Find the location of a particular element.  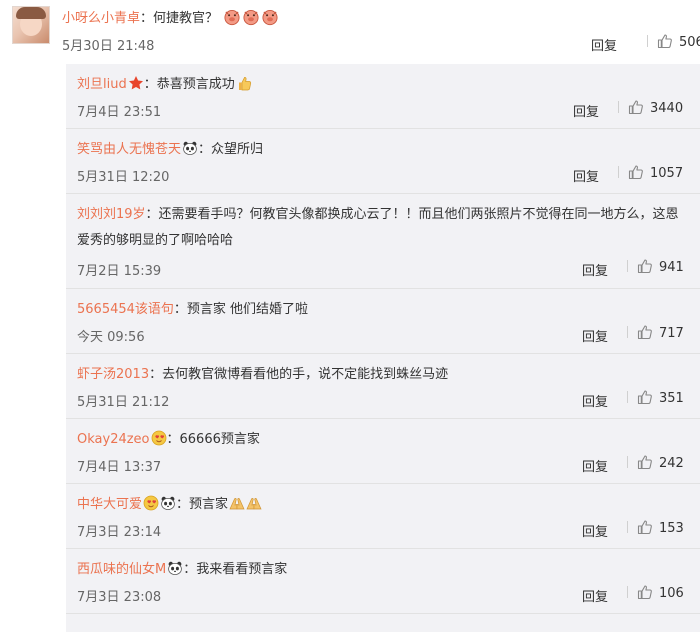

reply-text: ：66666预言家 is located at coordinates (213, 439).